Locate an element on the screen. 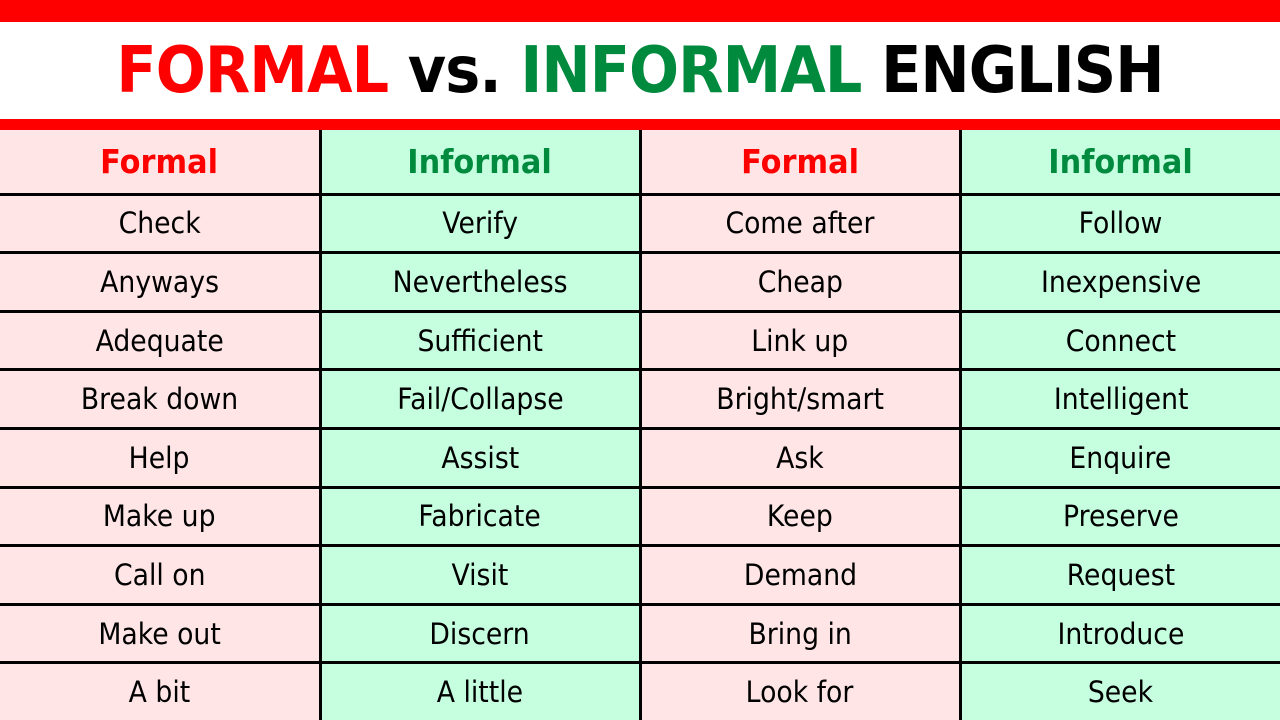 This screenshot has height=720, width=1280. formal-cell: Anyways is located at coordinates (161, 282).